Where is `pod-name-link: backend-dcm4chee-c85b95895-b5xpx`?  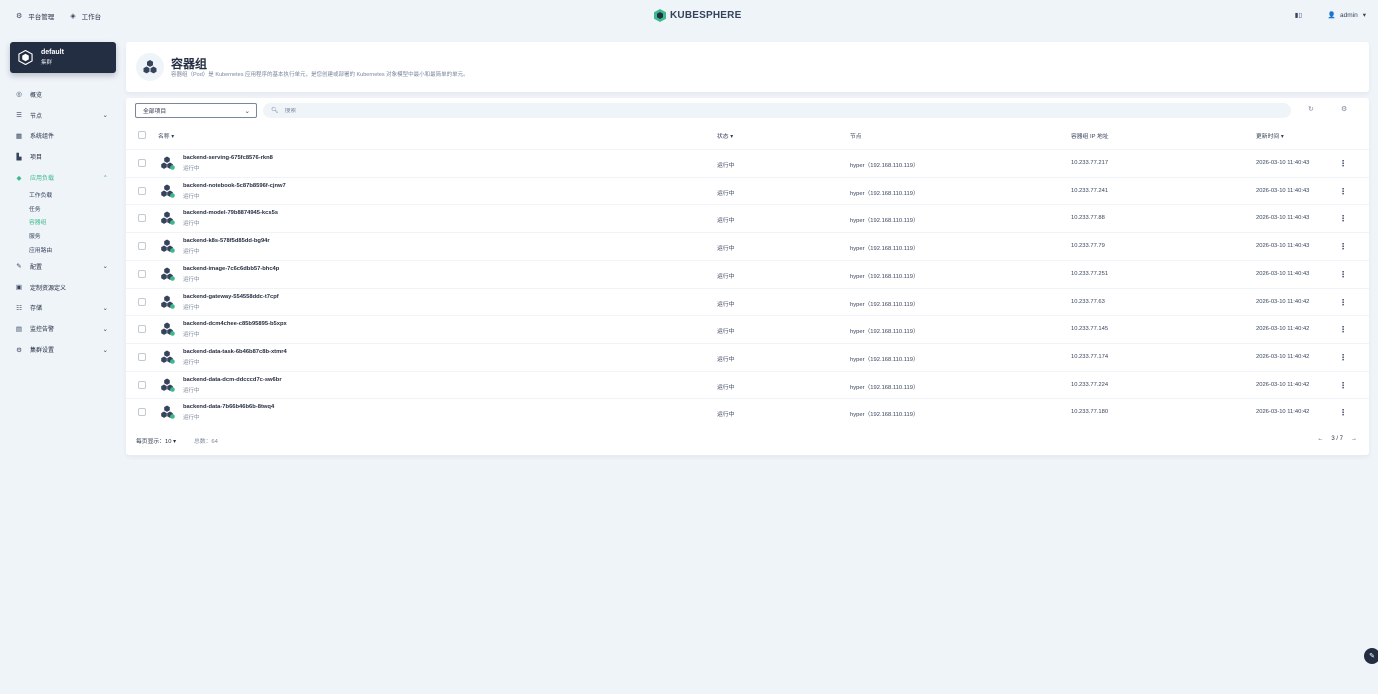 pod-name-link: backend-dcm4chee-c85b95895-b5xpx is located at coordinates (235, 324).